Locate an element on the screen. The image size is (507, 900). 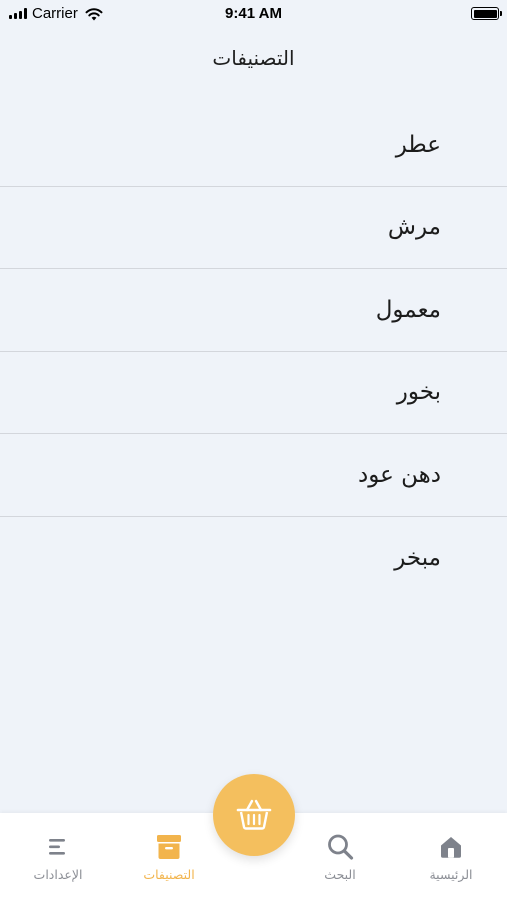
tab-home: الرئيسية is located at coordinates (451, 857).